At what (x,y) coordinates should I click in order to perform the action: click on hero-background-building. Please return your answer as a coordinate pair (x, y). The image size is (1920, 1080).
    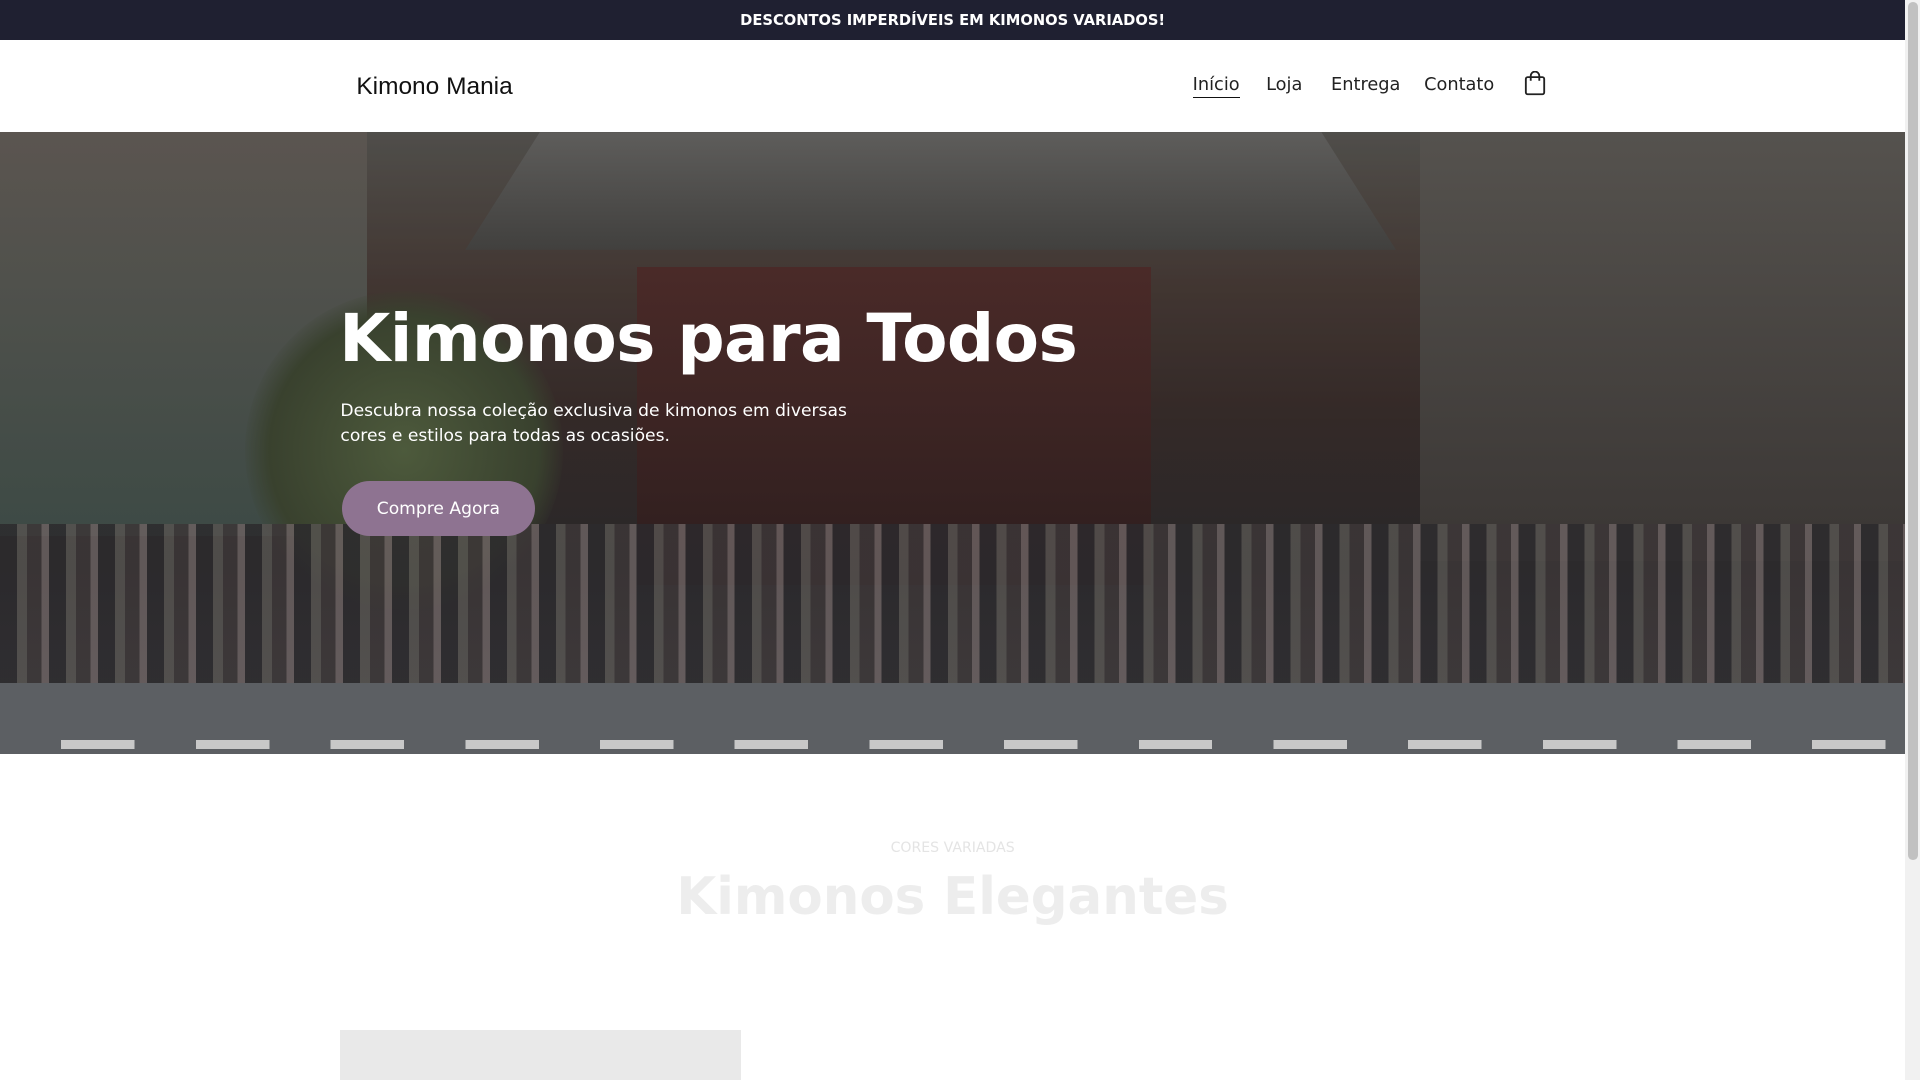
    Looking at the image, I should click on (1663, 346).